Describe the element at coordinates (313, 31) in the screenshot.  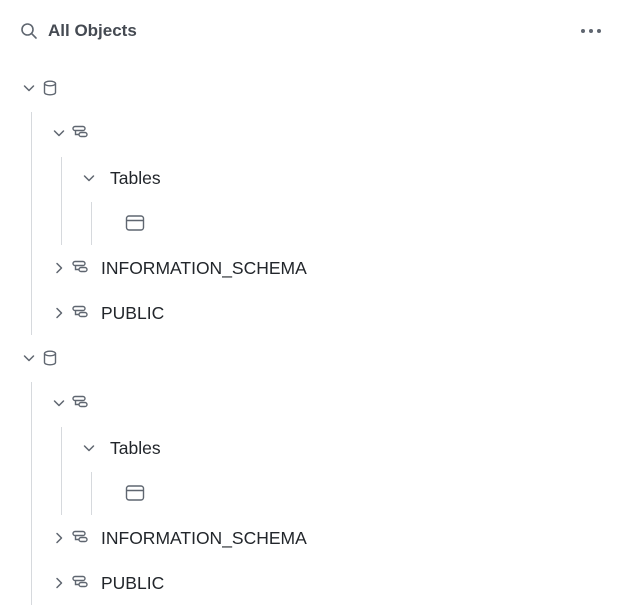
I see `explorer-header: All Objects` at that location.